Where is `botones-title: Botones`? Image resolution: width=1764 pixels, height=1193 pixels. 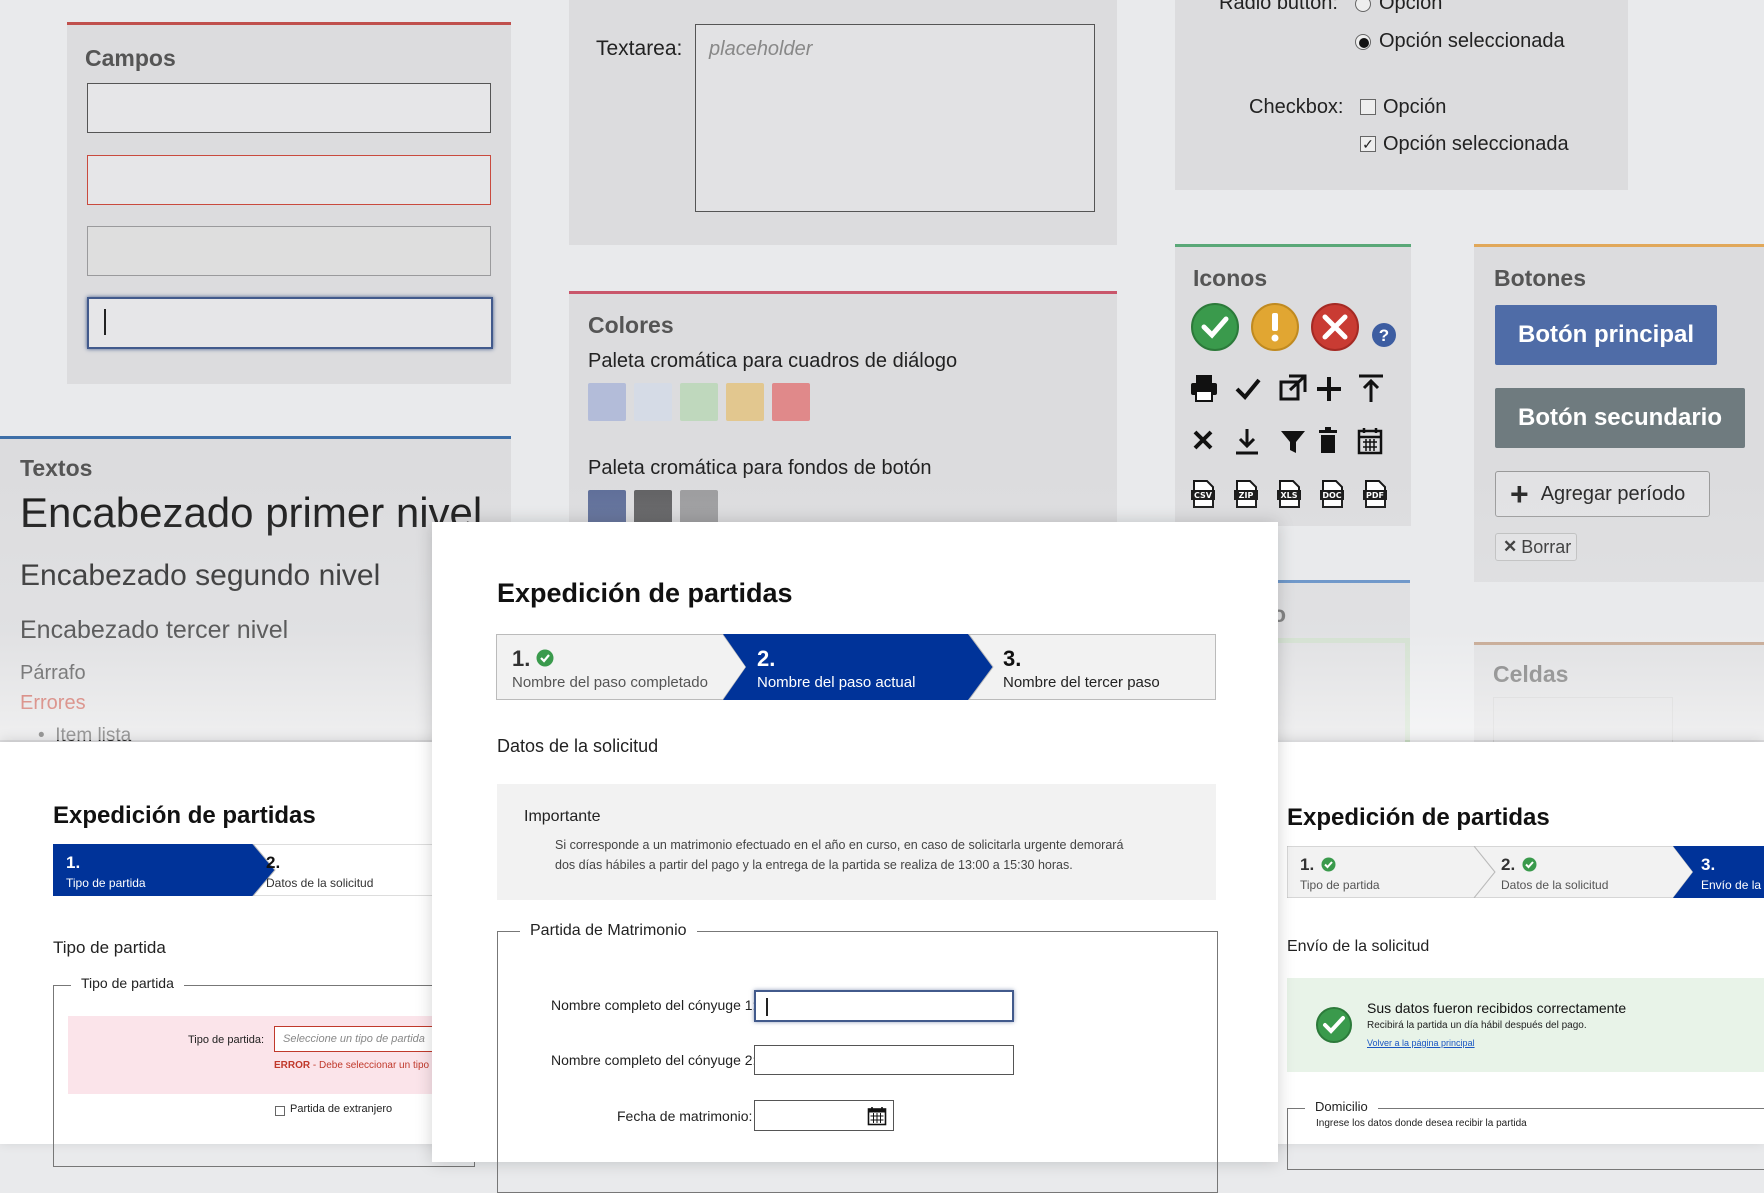
botones-title: Botones is located at coordinates (1540, 278).